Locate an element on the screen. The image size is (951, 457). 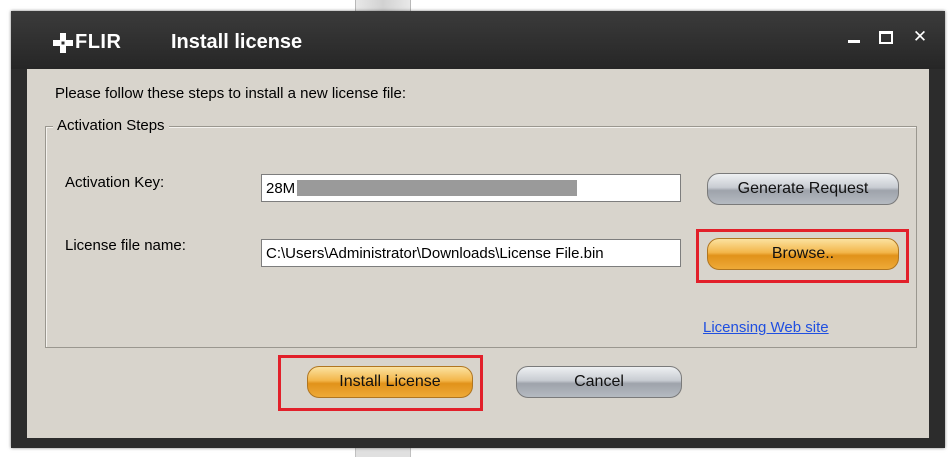
window-title: Install license is located at coordinates (237, 42).